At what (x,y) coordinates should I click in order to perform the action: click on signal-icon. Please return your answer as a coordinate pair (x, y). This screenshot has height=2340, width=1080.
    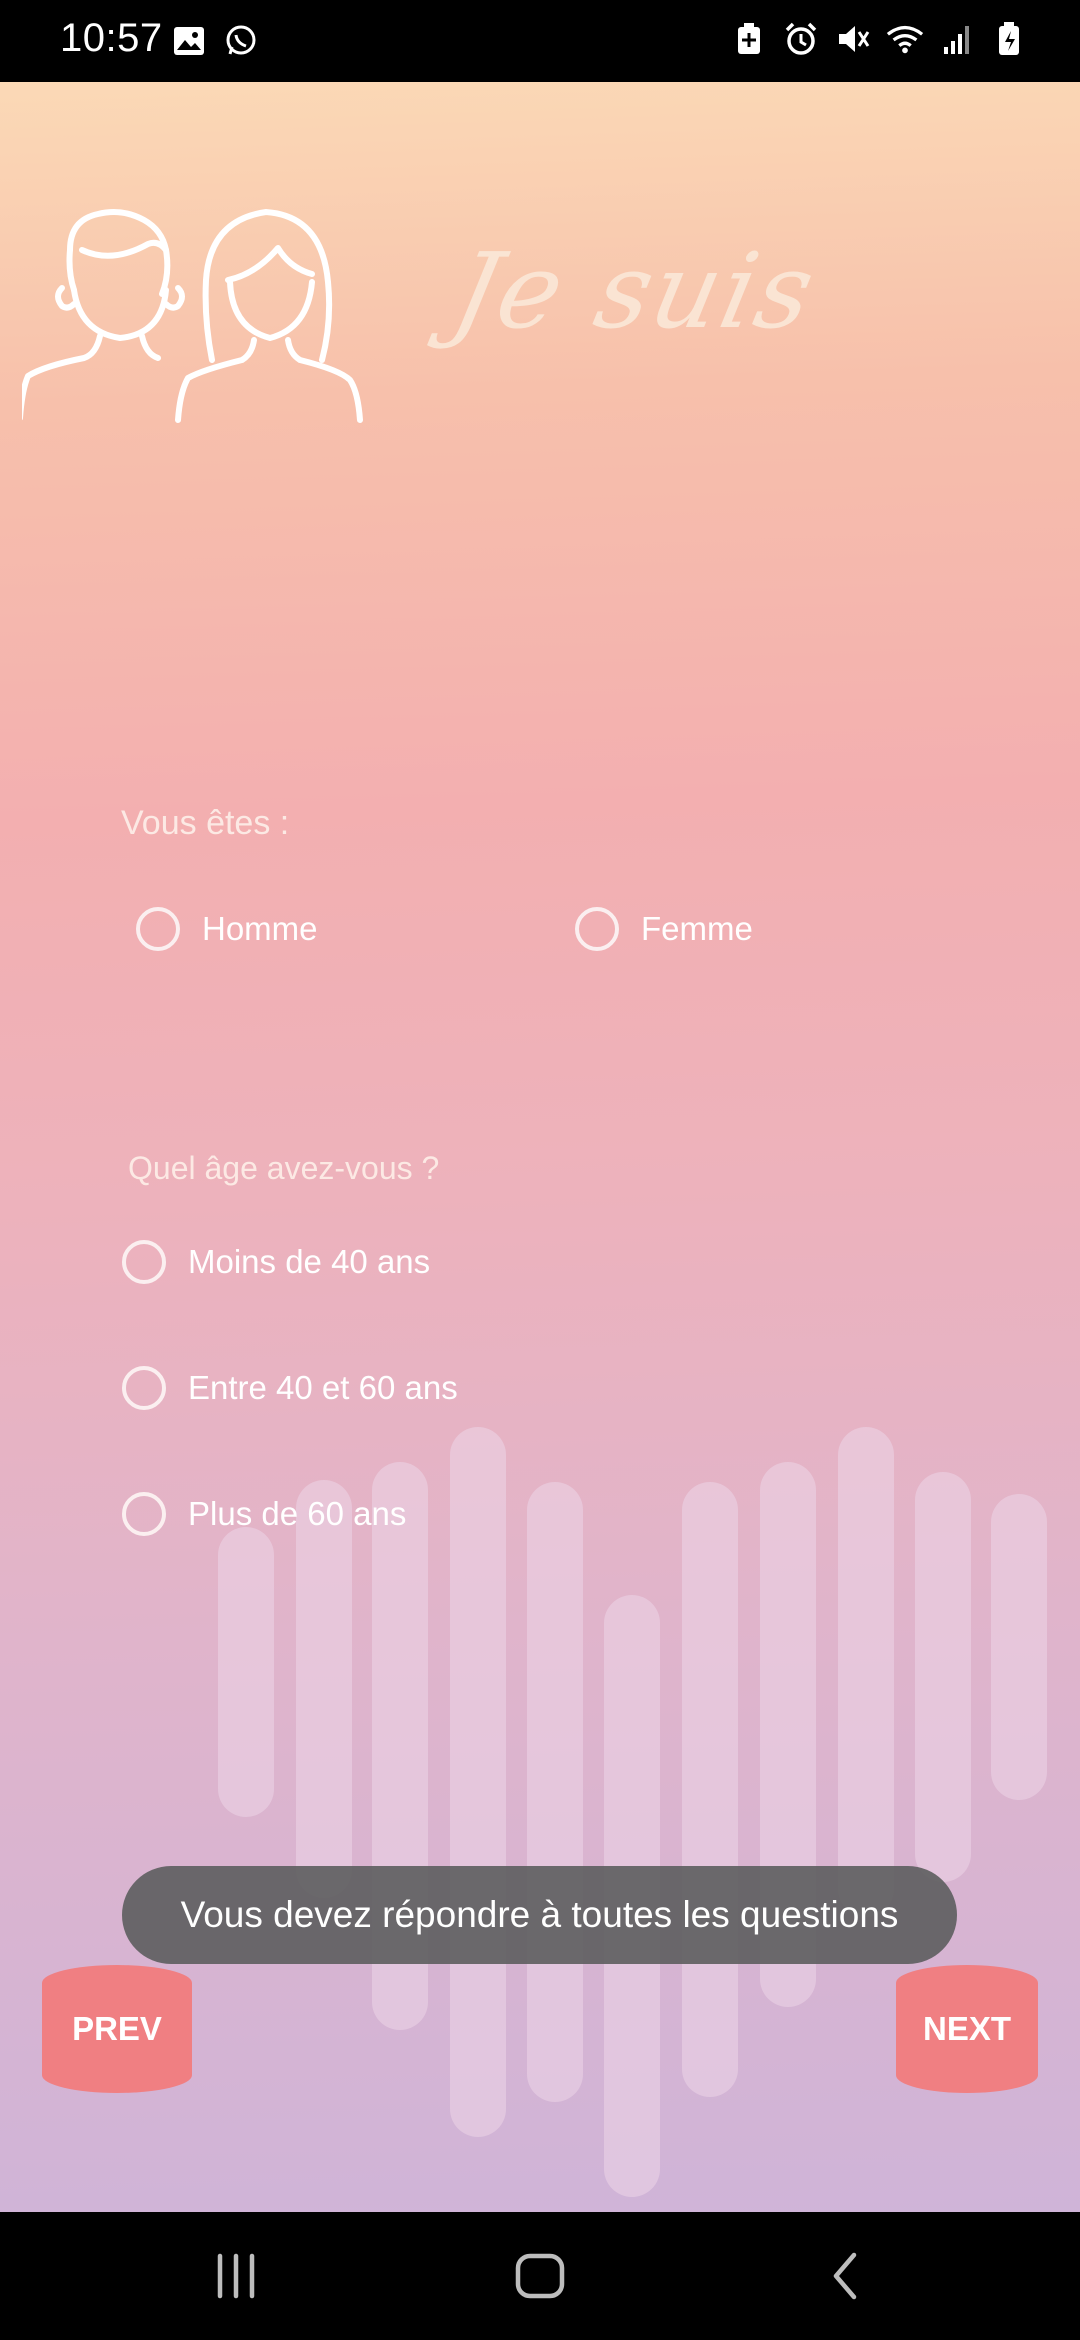
    Looking at the image, I should click on (957, 39).